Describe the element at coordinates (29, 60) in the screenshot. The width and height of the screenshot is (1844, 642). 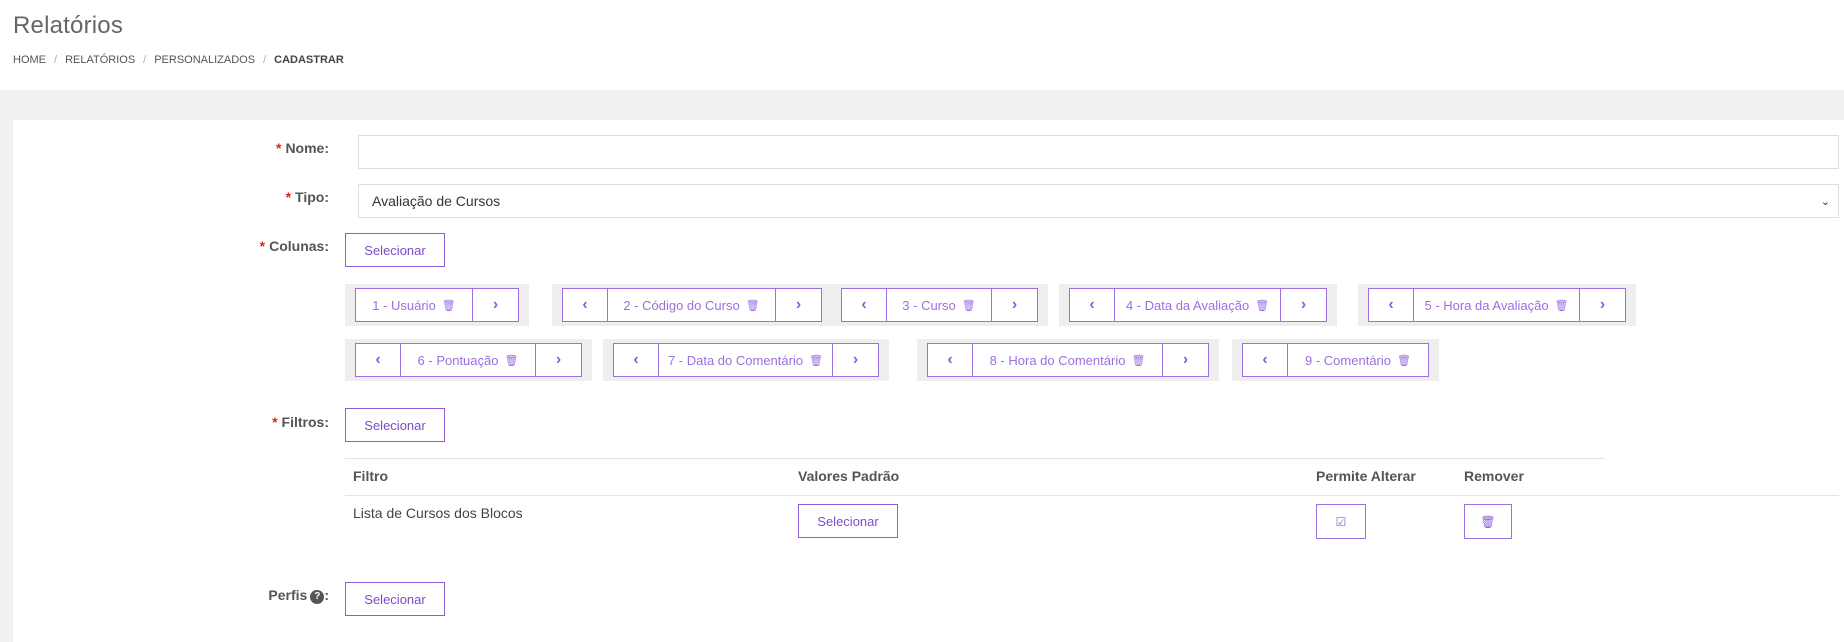
I see `breadcrumb-home: HOME` at that location.